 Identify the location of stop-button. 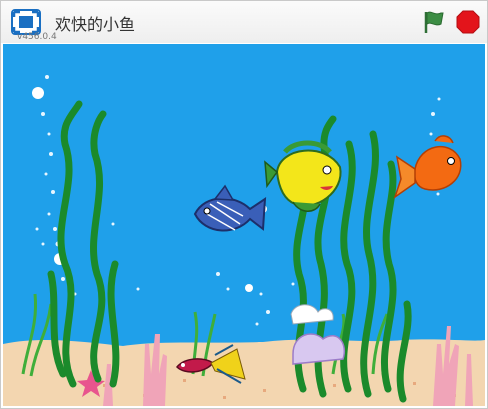
(468, 22).